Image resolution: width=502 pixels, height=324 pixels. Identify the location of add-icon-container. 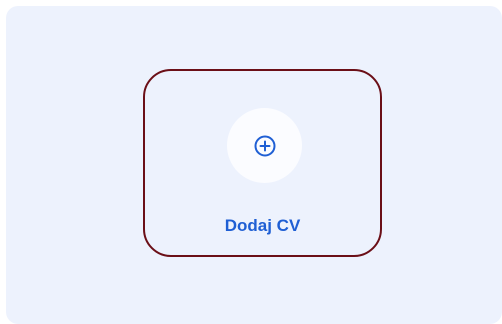
(264, 145).